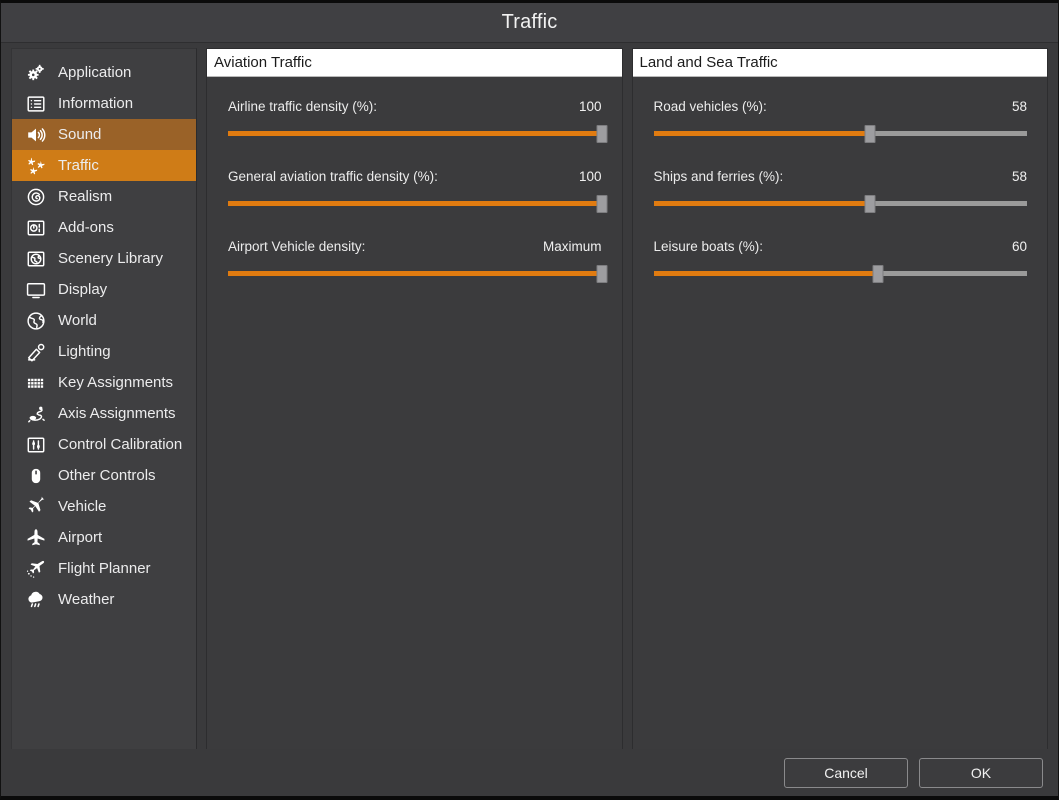  Describe the element at coordinates (36, 228) in the screenshot. I see `plugin-box-icon` at that location.